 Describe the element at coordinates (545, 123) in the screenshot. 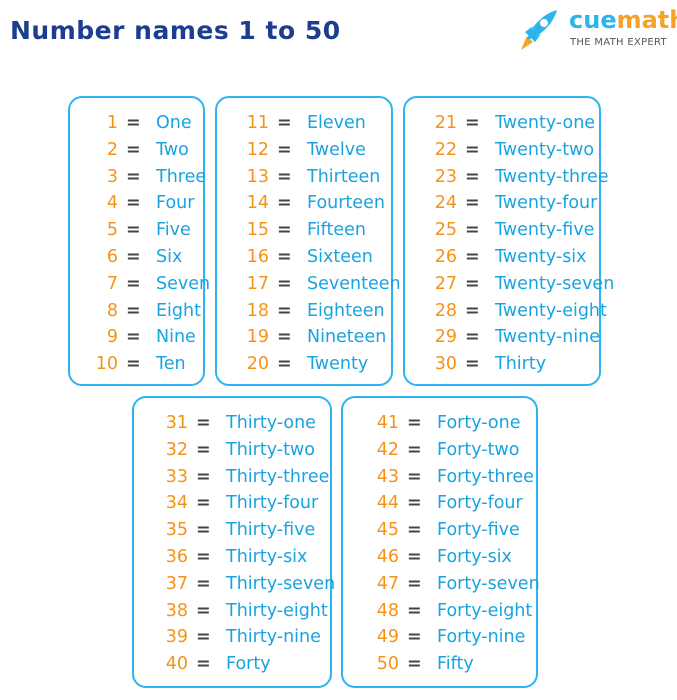

I see `number-word: Twenty-one` at that location.